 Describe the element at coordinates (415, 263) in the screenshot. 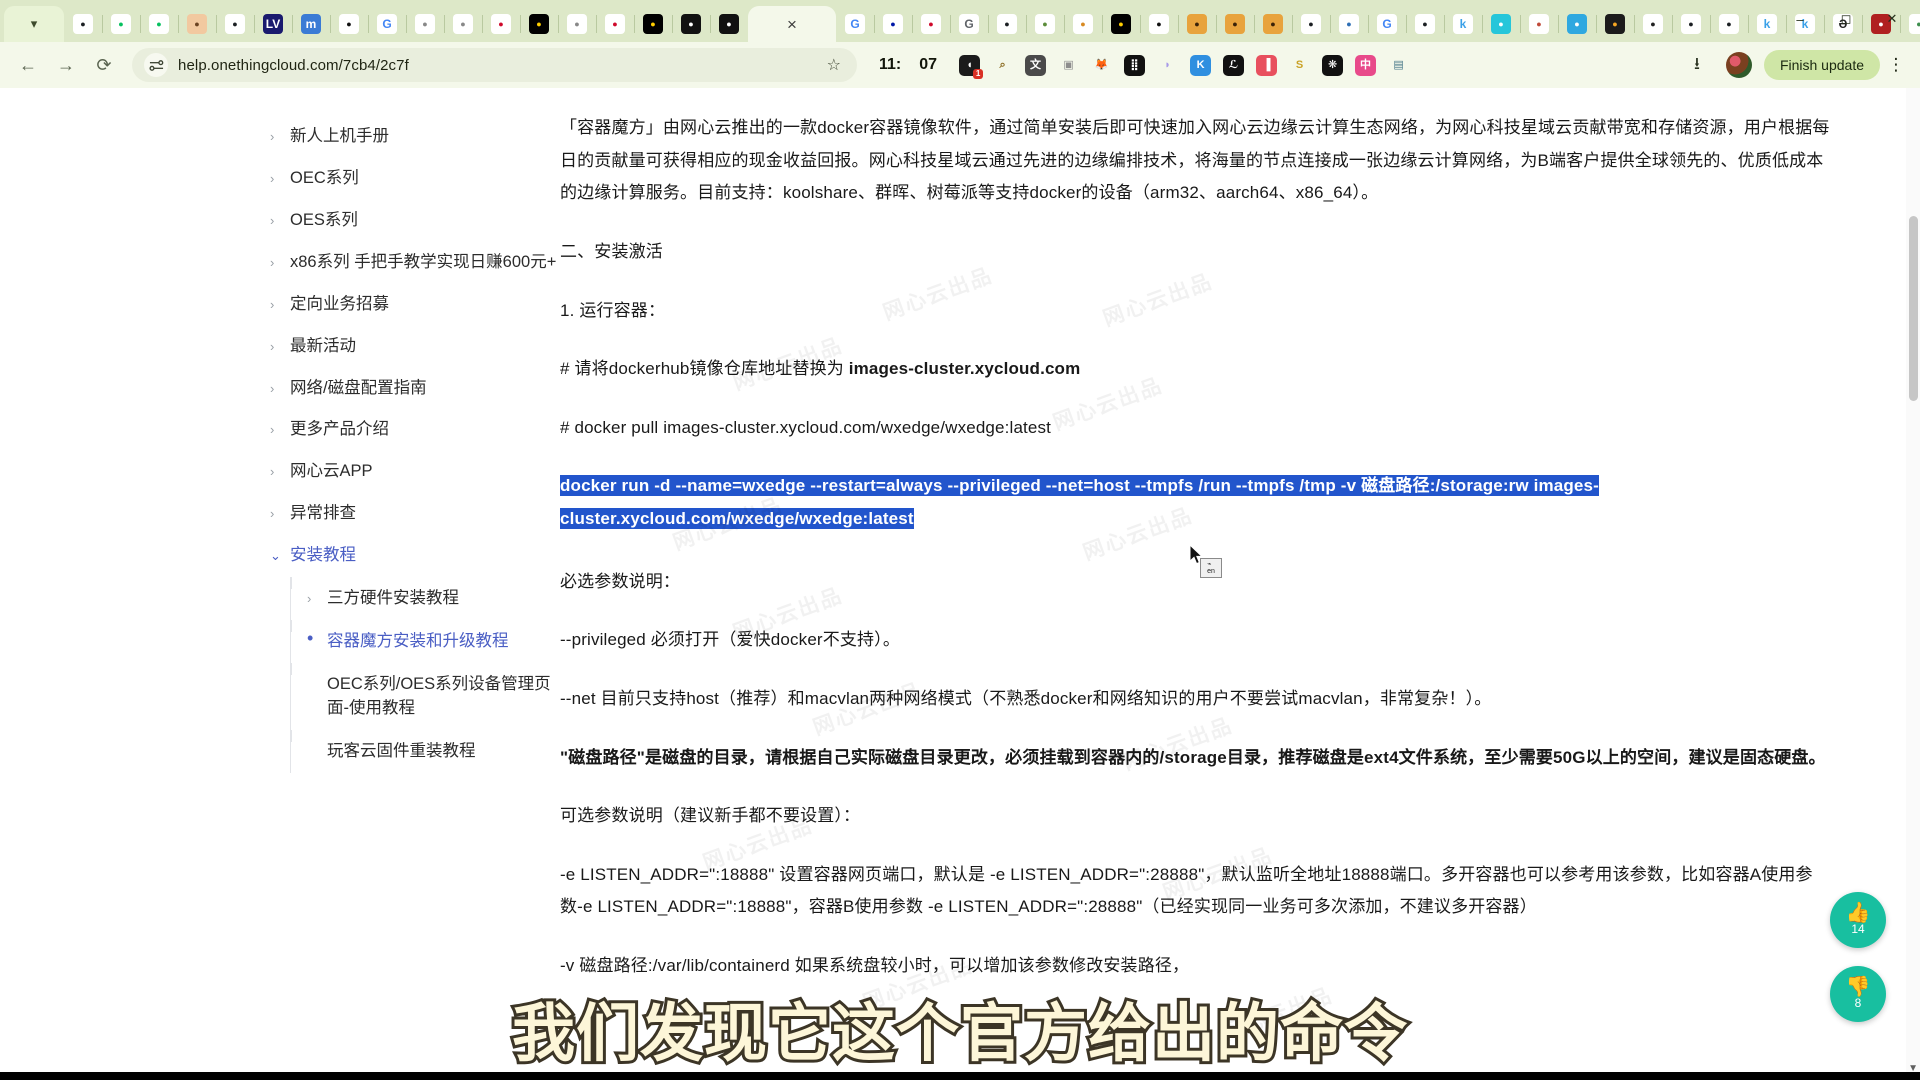

I see `sidebar-item: › x86系列 手把手教学实现日赚600元+` at that location.